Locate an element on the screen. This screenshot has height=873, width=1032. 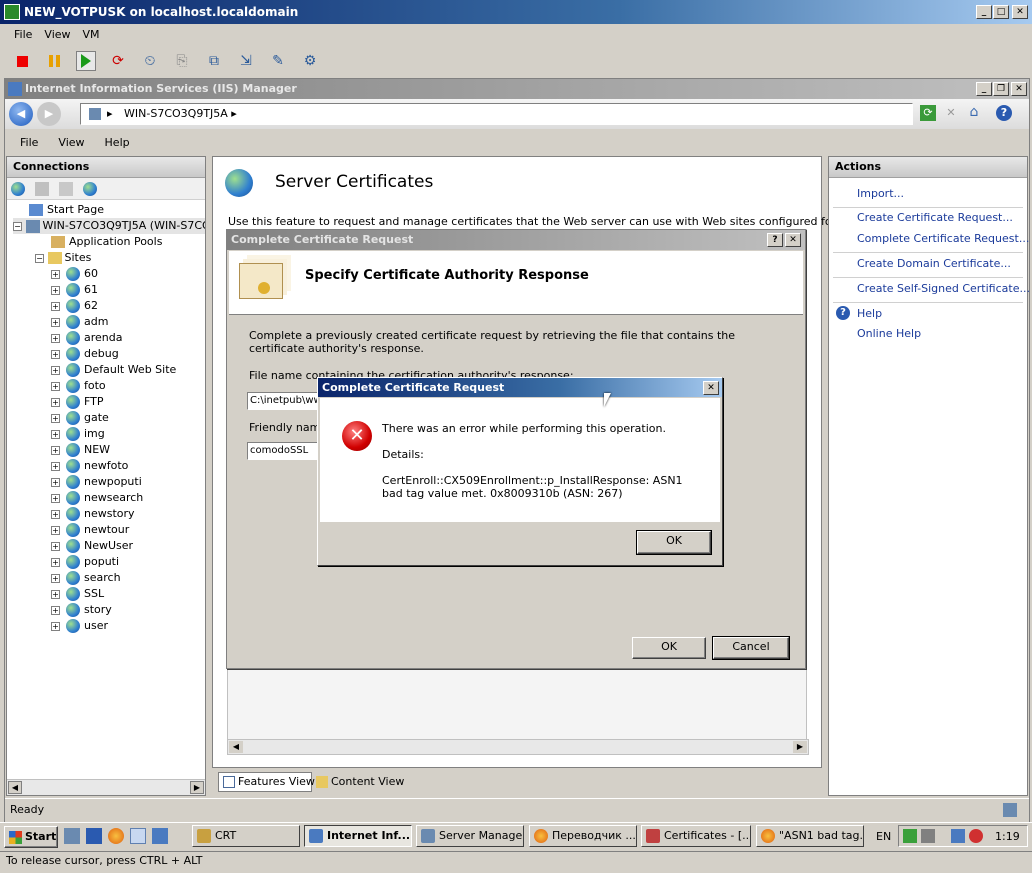
wizard-close-button: ✕ is located at coordinates (793, 240).